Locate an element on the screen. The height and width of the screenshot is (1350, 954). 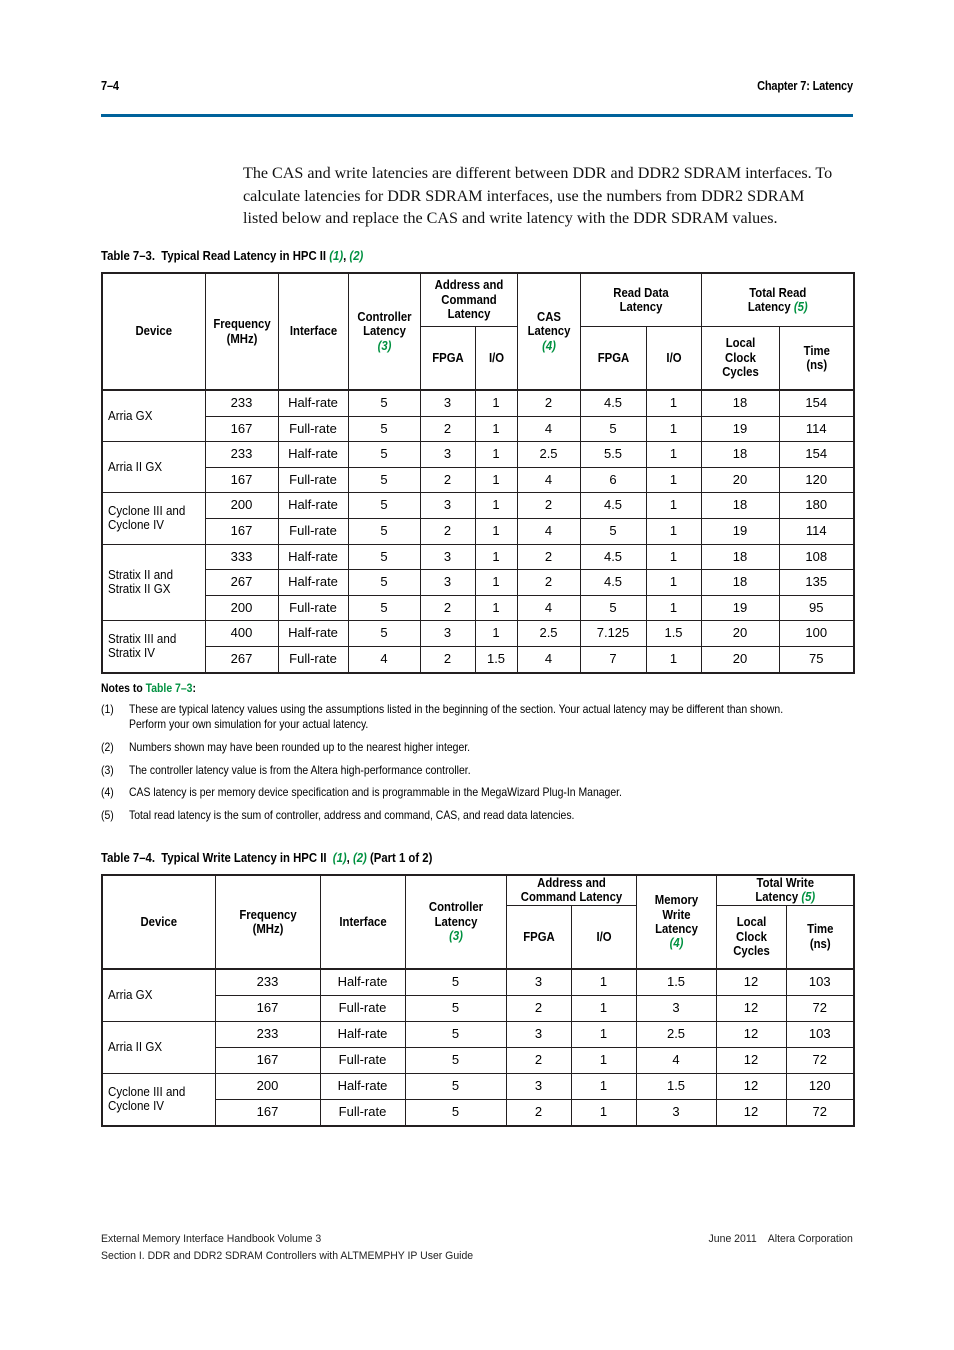
th-controller-latency: Controller Latency (3) is located at coordinates (455, 922).